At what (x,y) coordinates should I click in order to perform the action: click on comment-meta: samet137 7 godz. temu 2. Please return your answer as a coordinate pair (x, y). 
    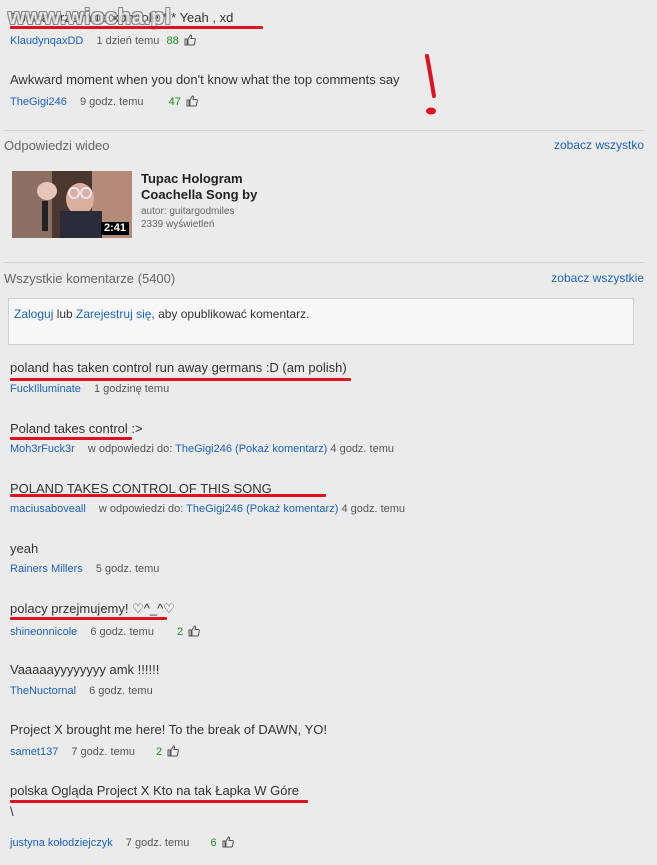
    Looking at the image, I should click on (95, 752).